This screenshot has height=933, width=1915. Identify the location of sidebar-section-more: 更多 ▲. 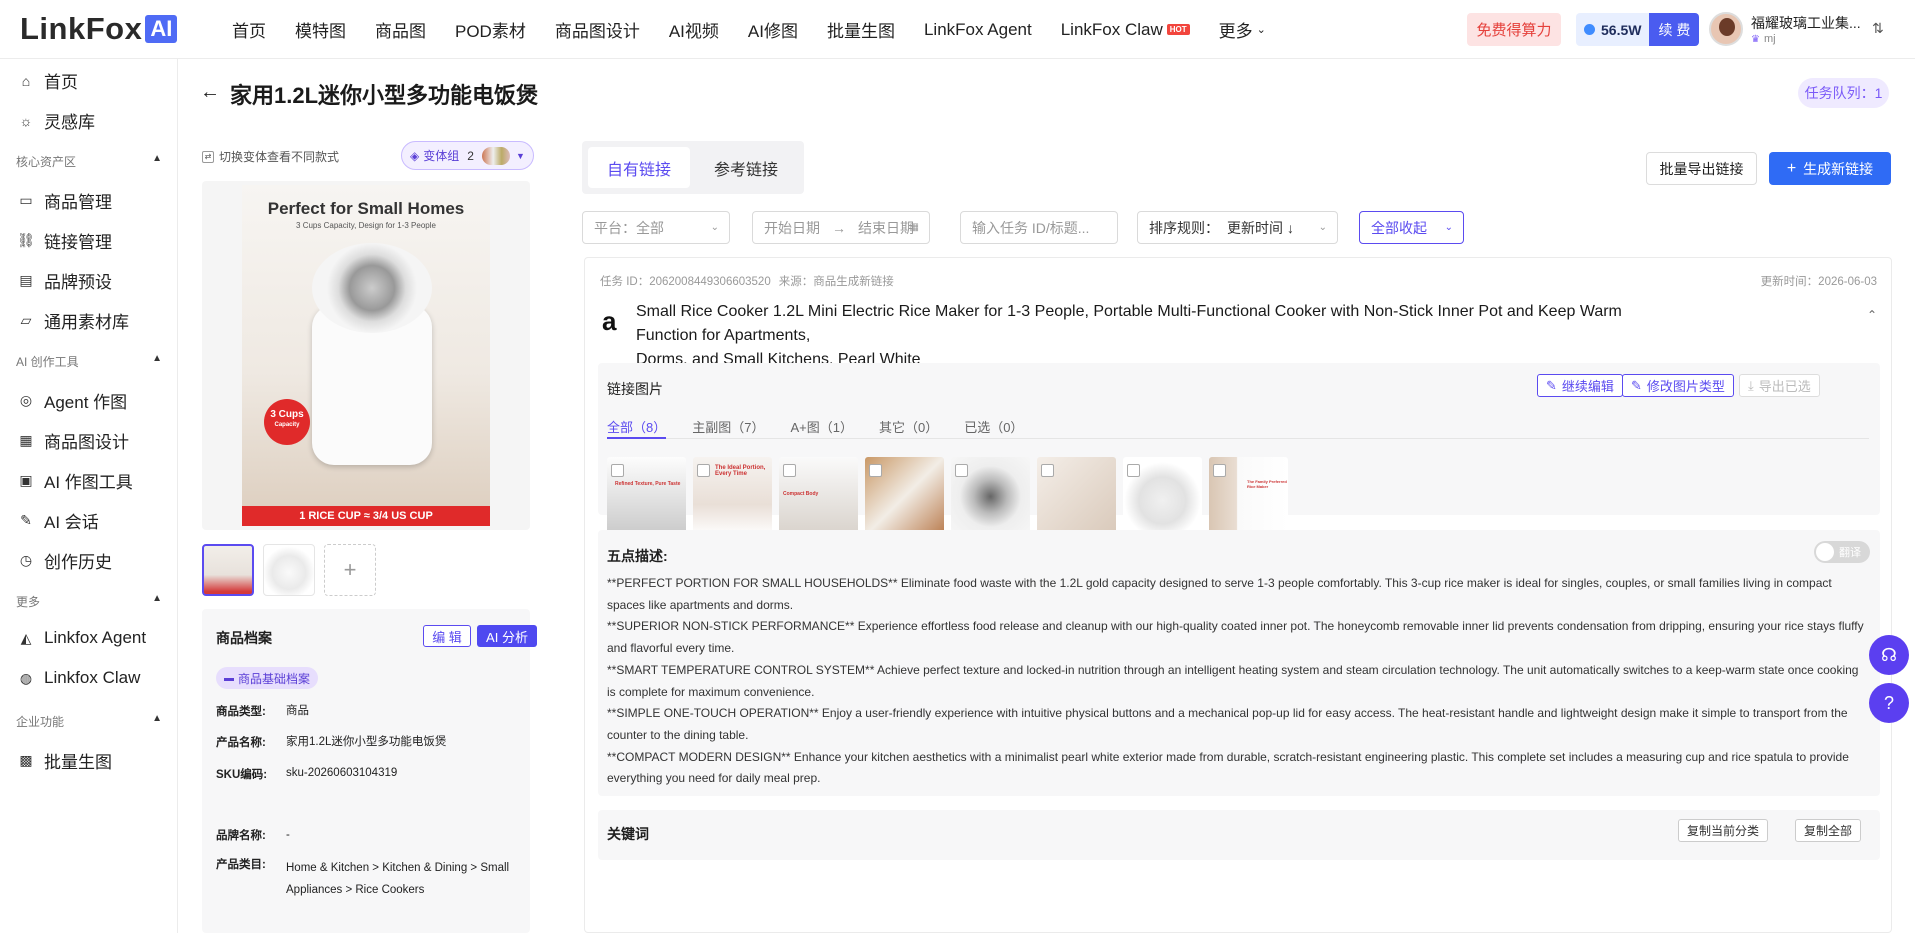
(89, 601).